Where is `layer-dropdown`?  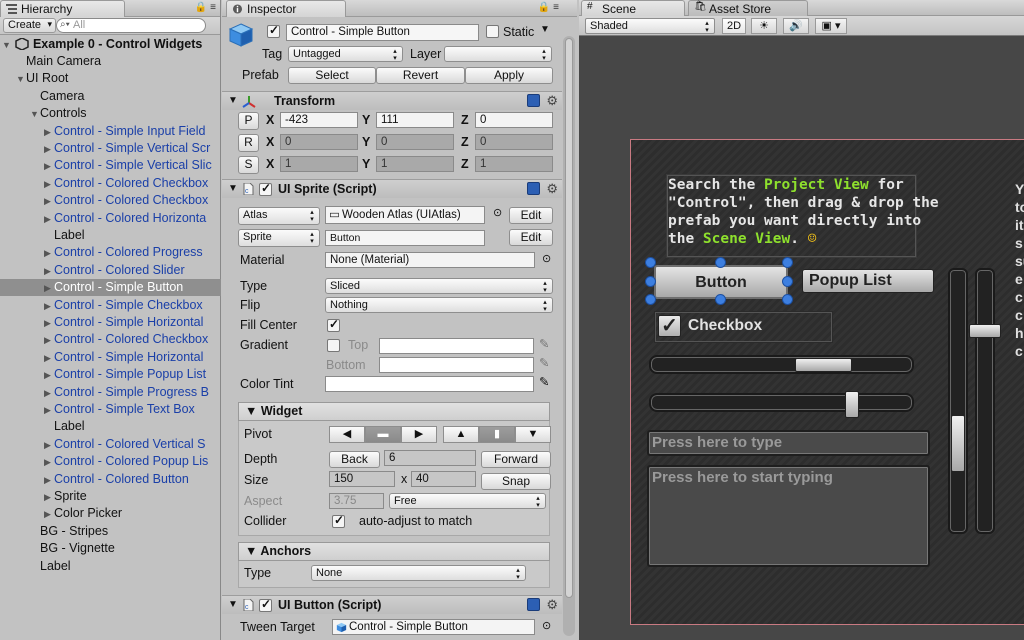
layer-dropdown is located at coordinates (498, 54).